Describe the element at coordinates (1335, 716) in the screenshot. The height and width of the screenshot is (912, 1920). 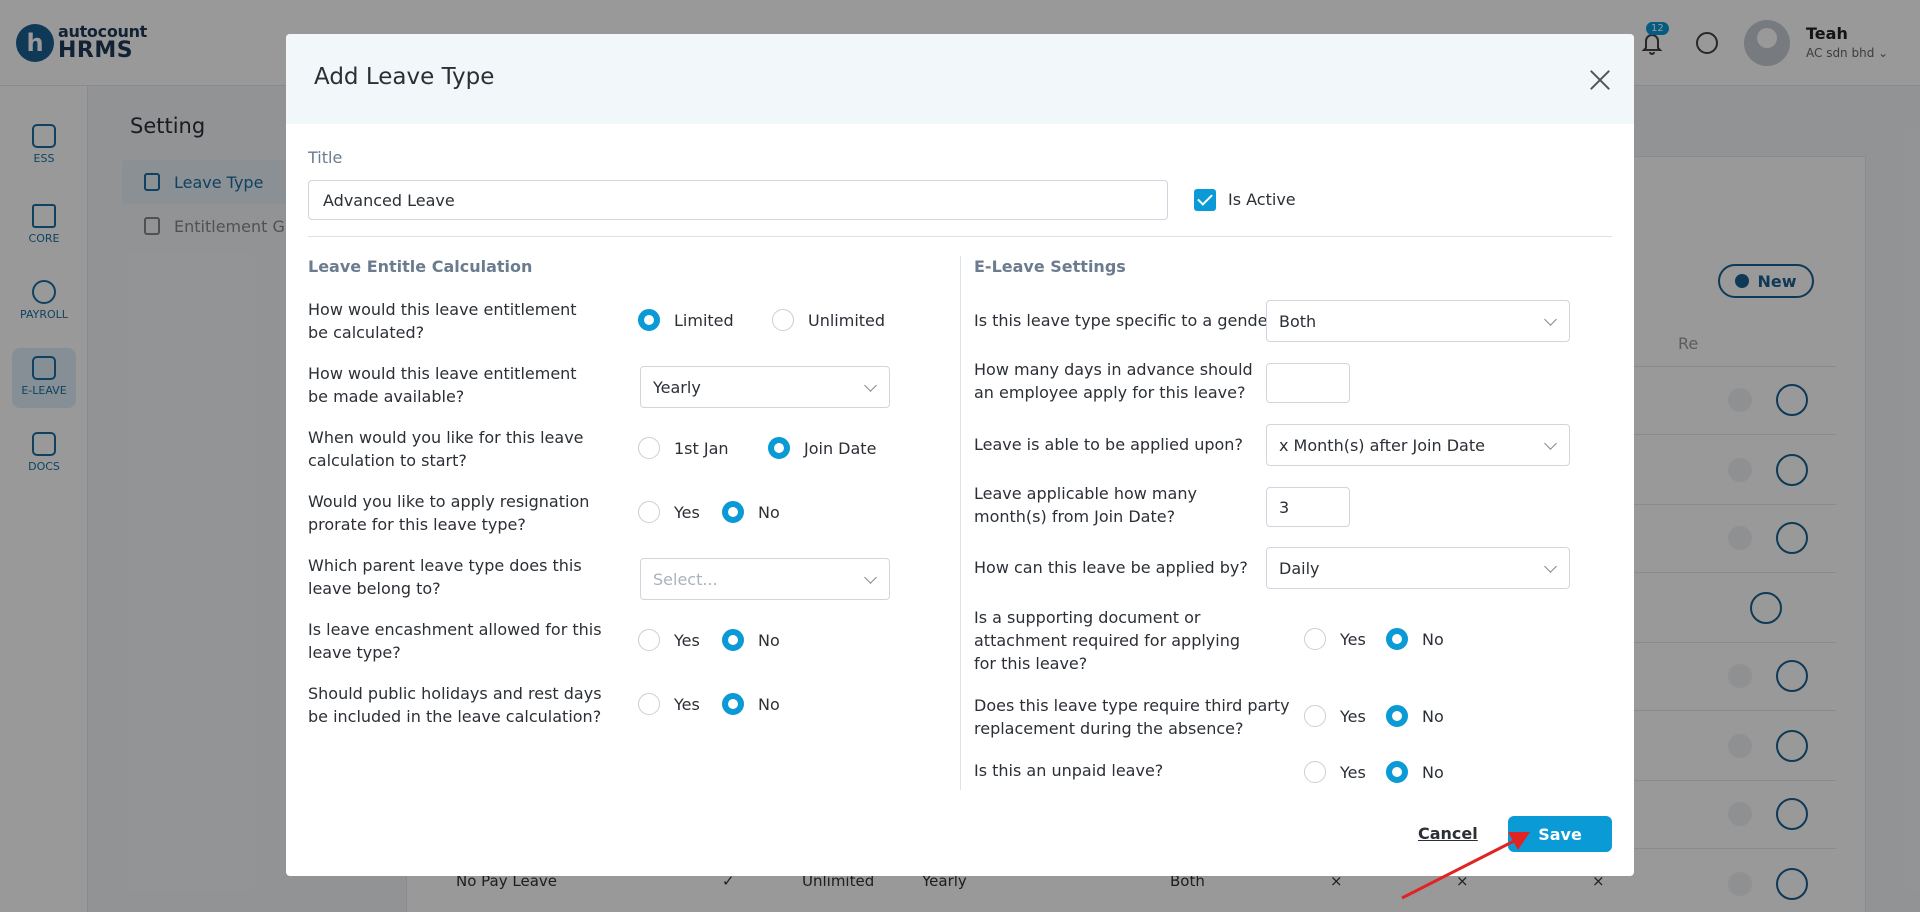
I see `radio-third-party-yes: Yes` at that location.